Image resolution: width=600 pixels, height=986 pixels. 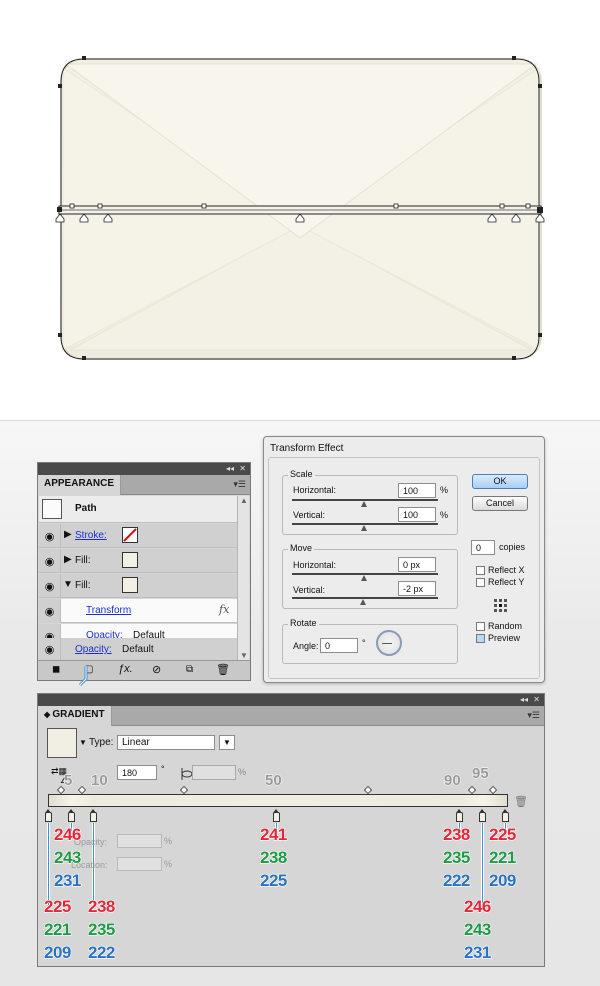 I want to click on stop-2-red: 238, so click(x=101, y=906).